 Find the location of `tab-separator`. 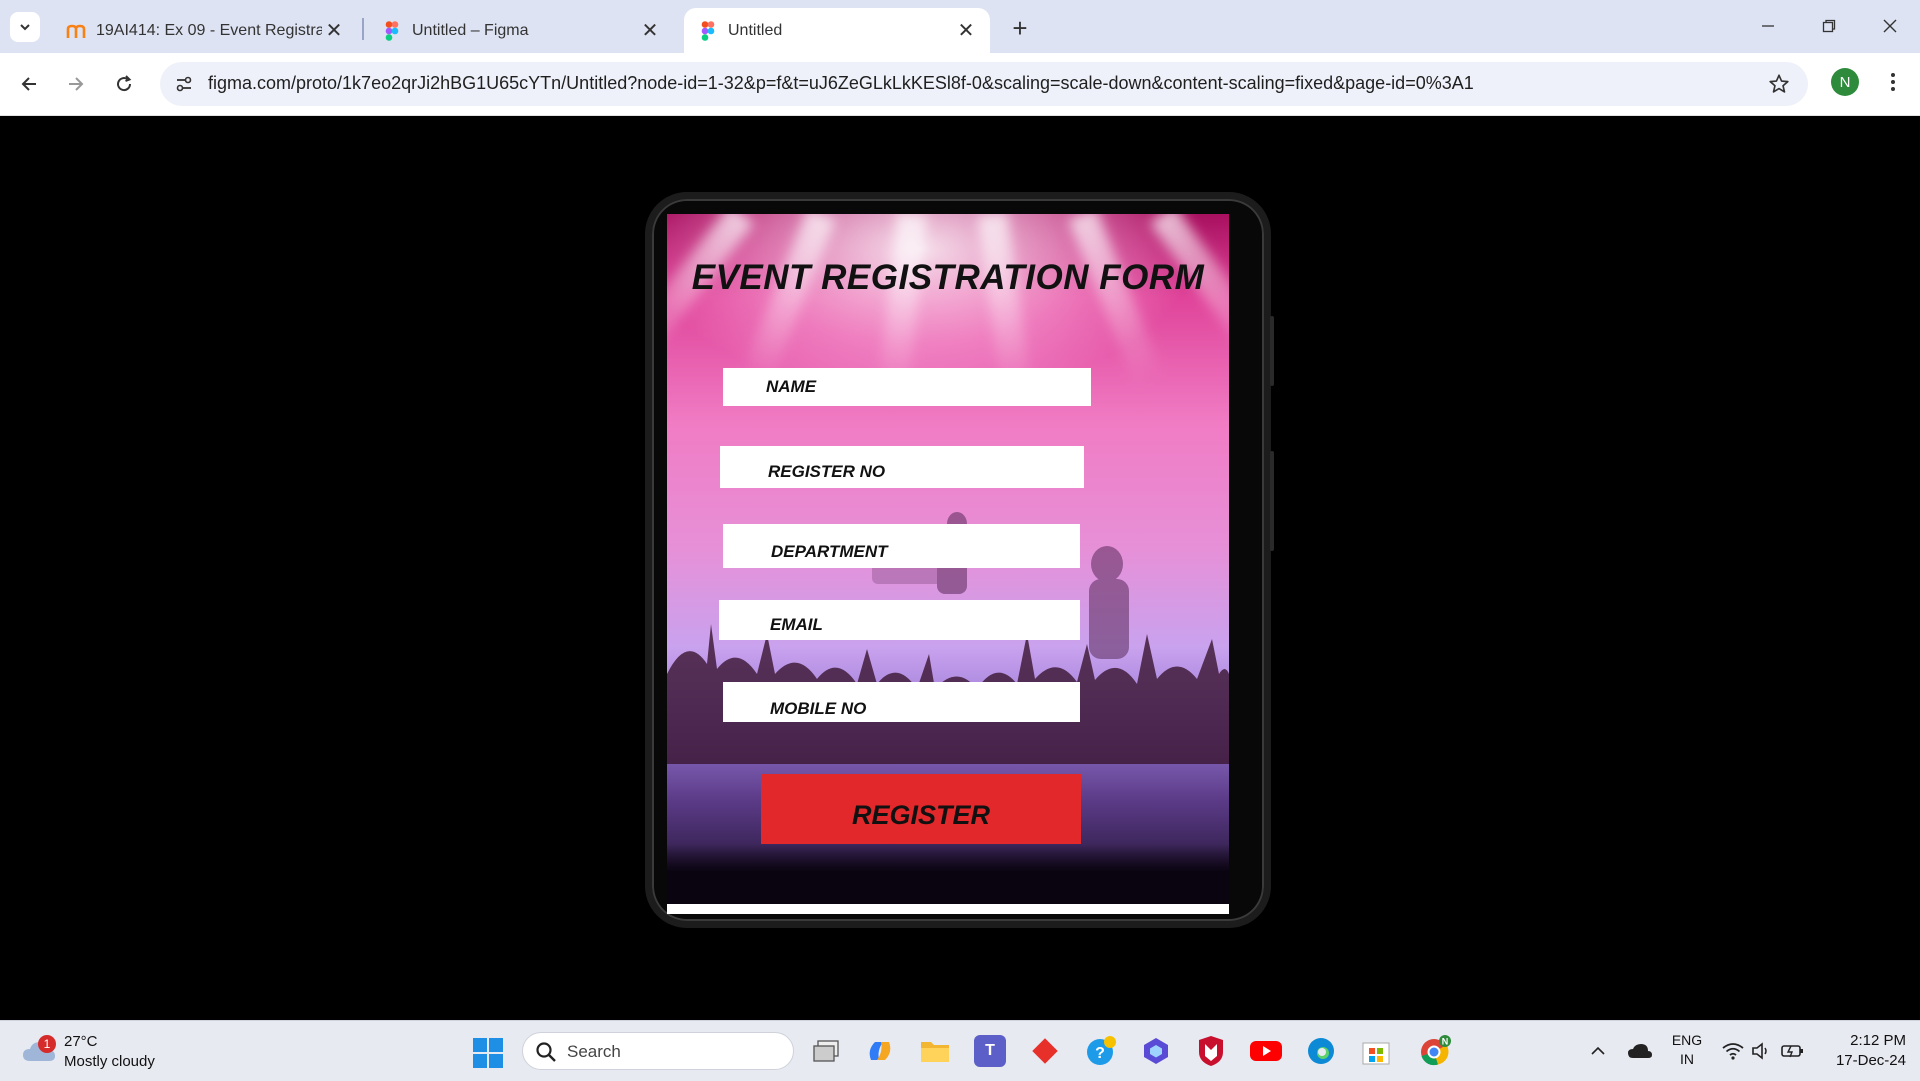

tab-separator is located at coordinates (363, 29).